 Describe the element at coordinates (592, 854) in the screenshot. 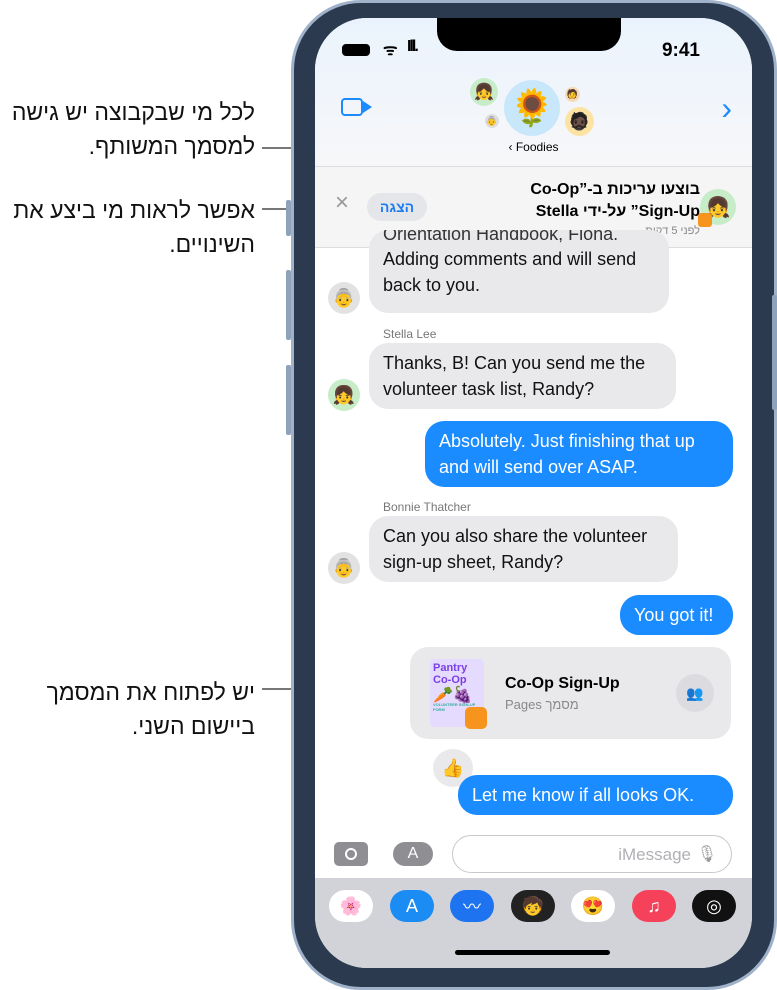

I see `message-input: iMessage 🎙` at that location.